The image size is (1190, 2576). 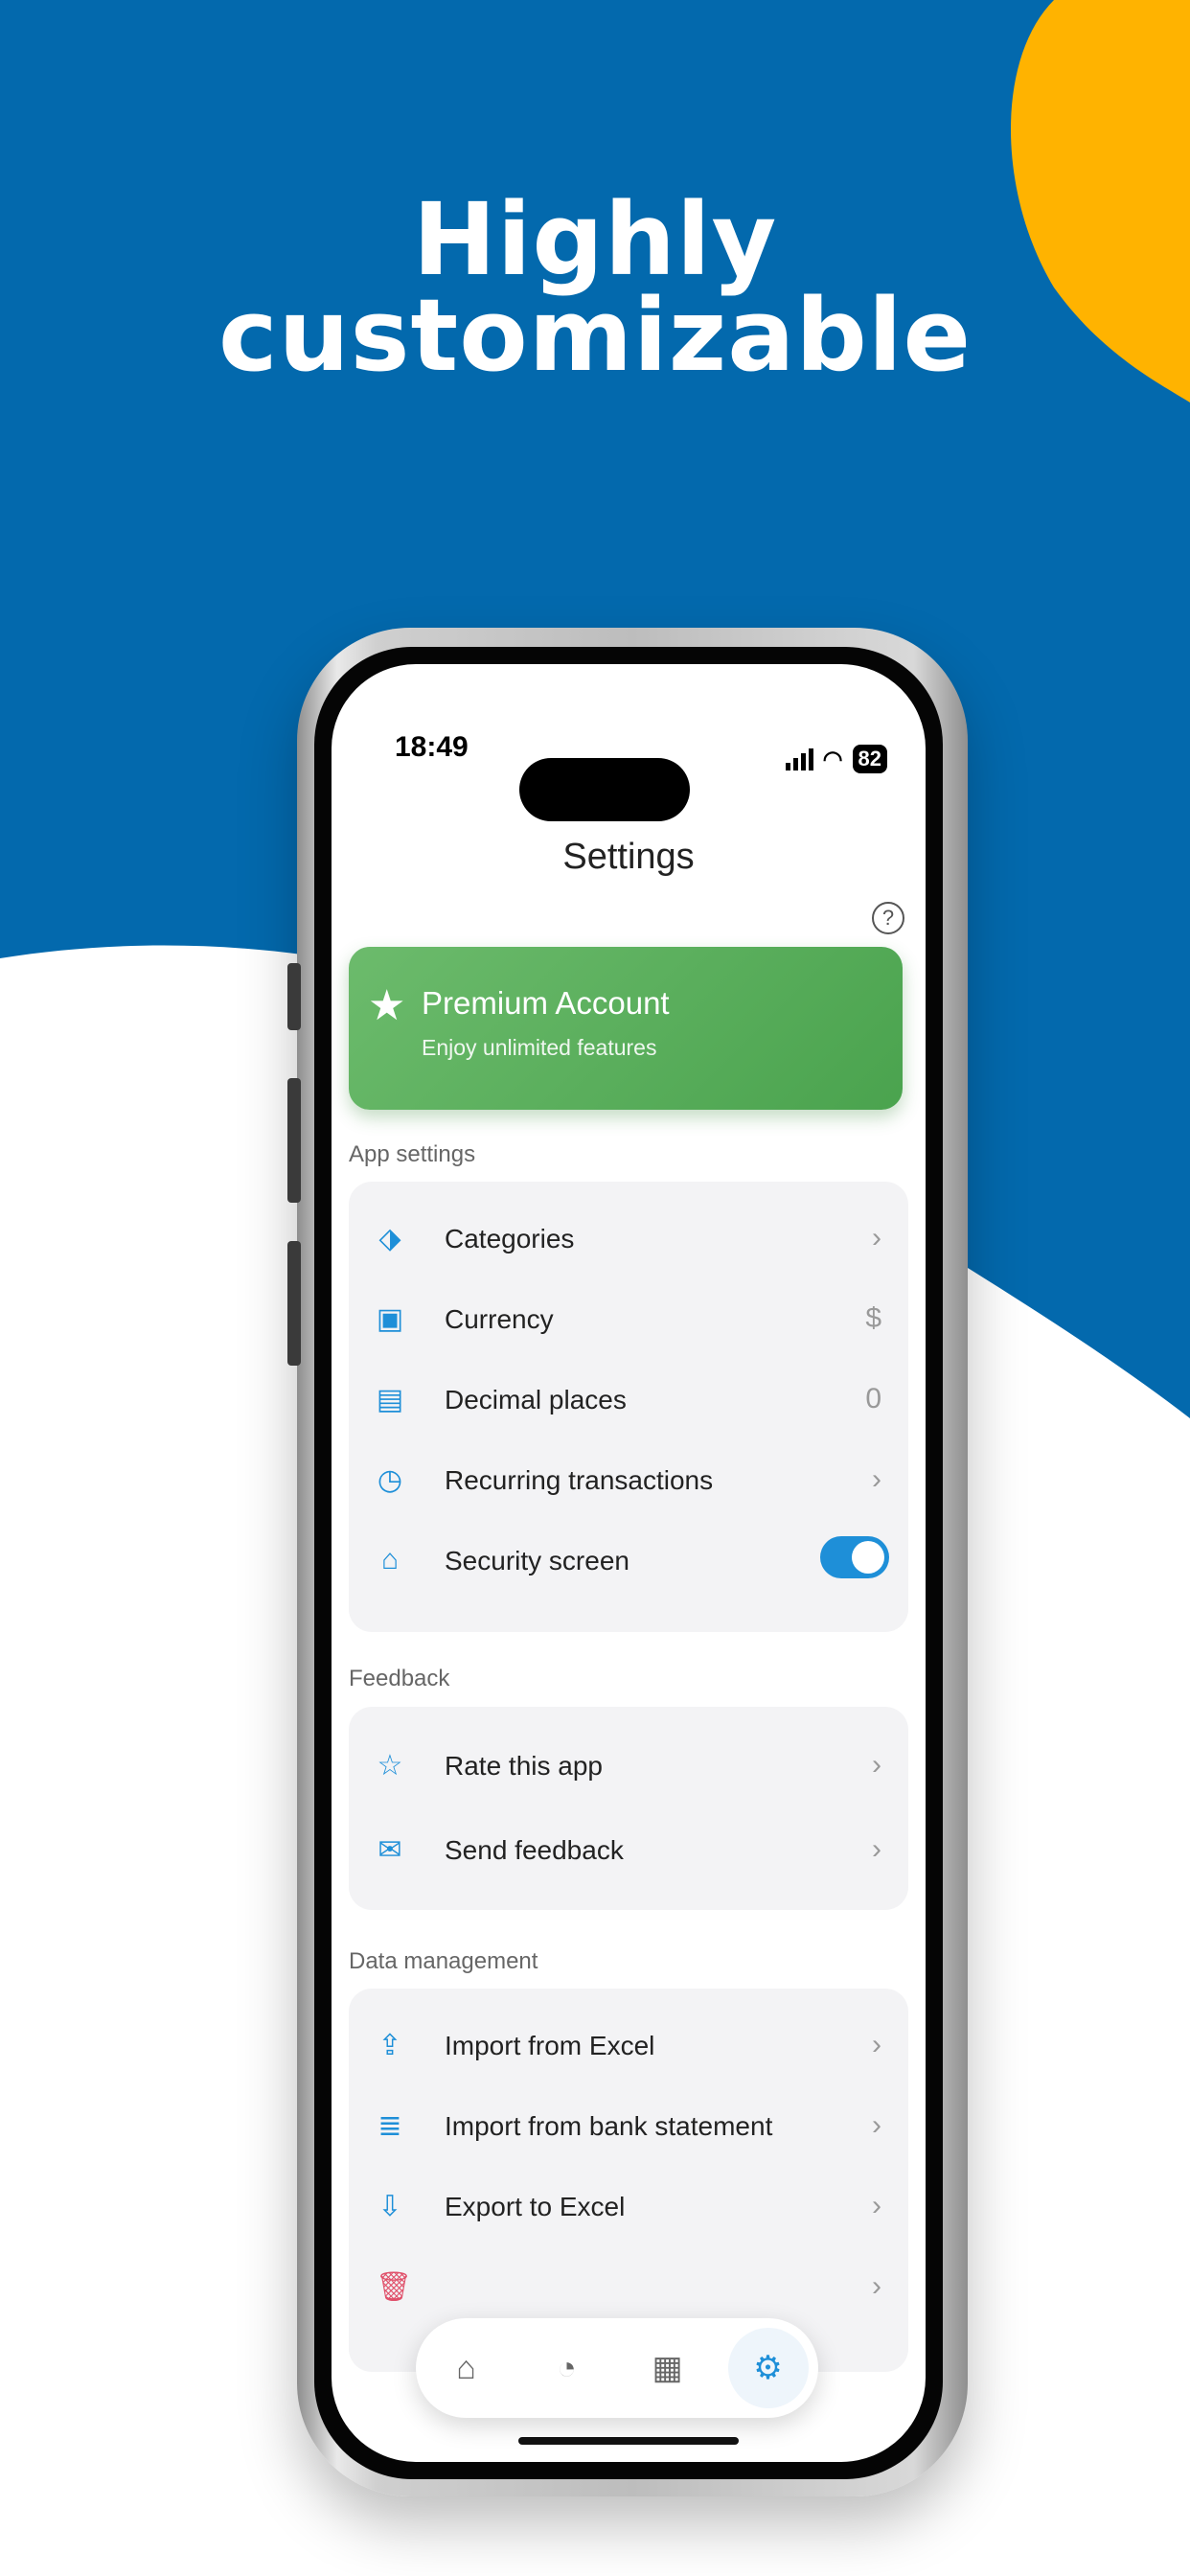 What do you see at coordinates (294, 1140) in the screenshot?
I see `side-button-volume-up` at bounding box center [294, 1140].